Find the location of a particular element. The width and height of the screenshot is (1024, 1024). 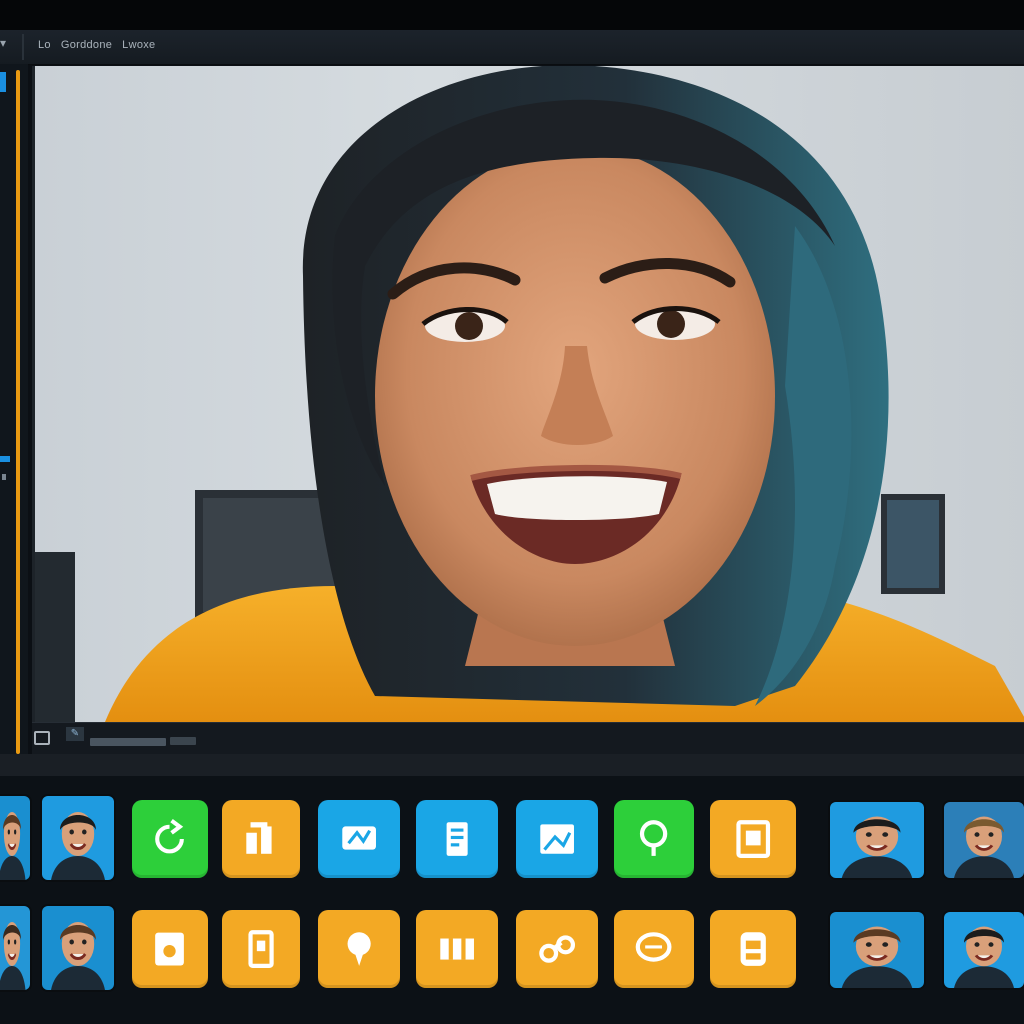

menu-bar: ▾ Lo Gorddone Lwoxe is located at coordinates (512, 47).